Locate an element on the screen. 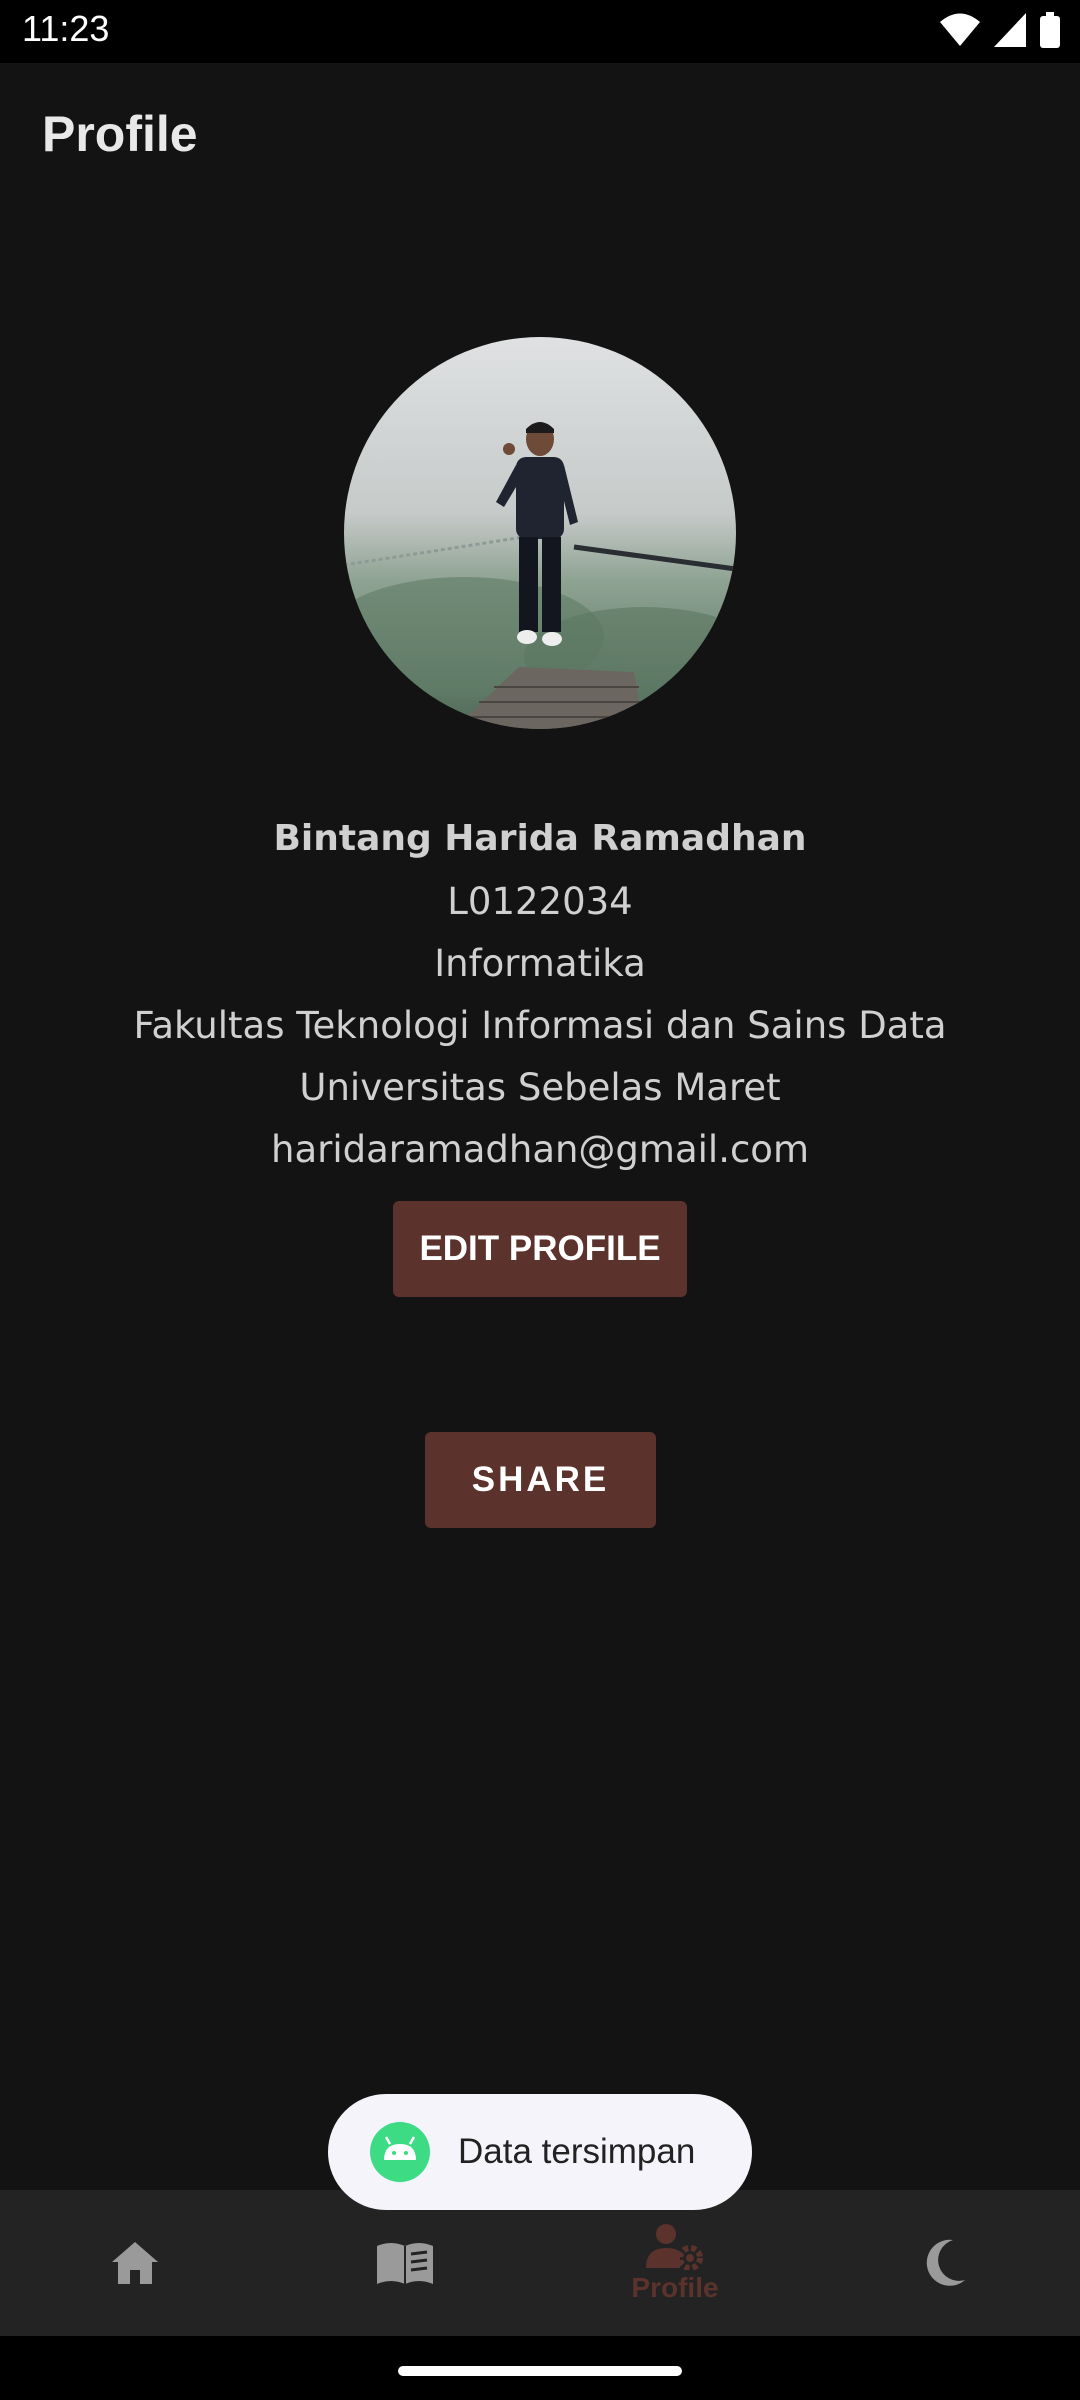 The width and height of the screenshot is (1080, 2400). profile-photo is located at coordinates (540, 533).